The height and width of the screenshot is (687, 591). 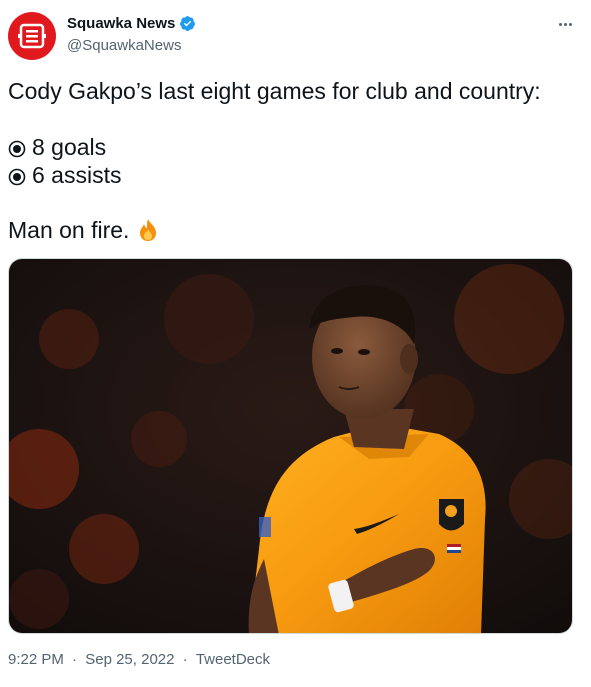 I want to click on author-name: Squawka News, so click(x=121, y=23).